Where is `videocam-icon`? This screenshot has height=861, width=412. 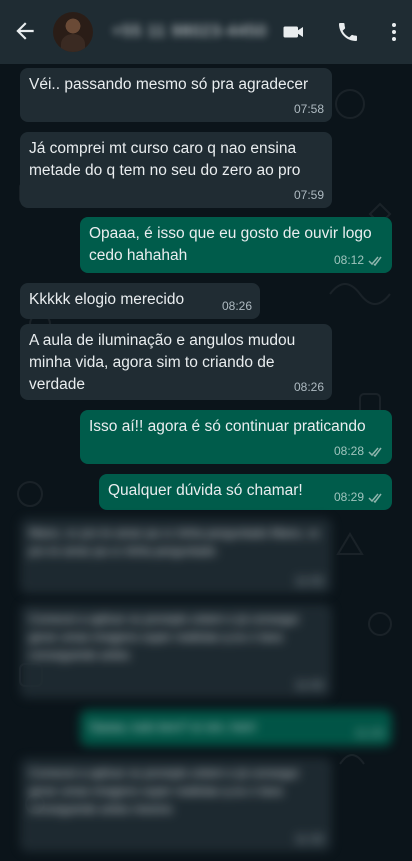
videocam-icon is located at coordinates (294, 32).